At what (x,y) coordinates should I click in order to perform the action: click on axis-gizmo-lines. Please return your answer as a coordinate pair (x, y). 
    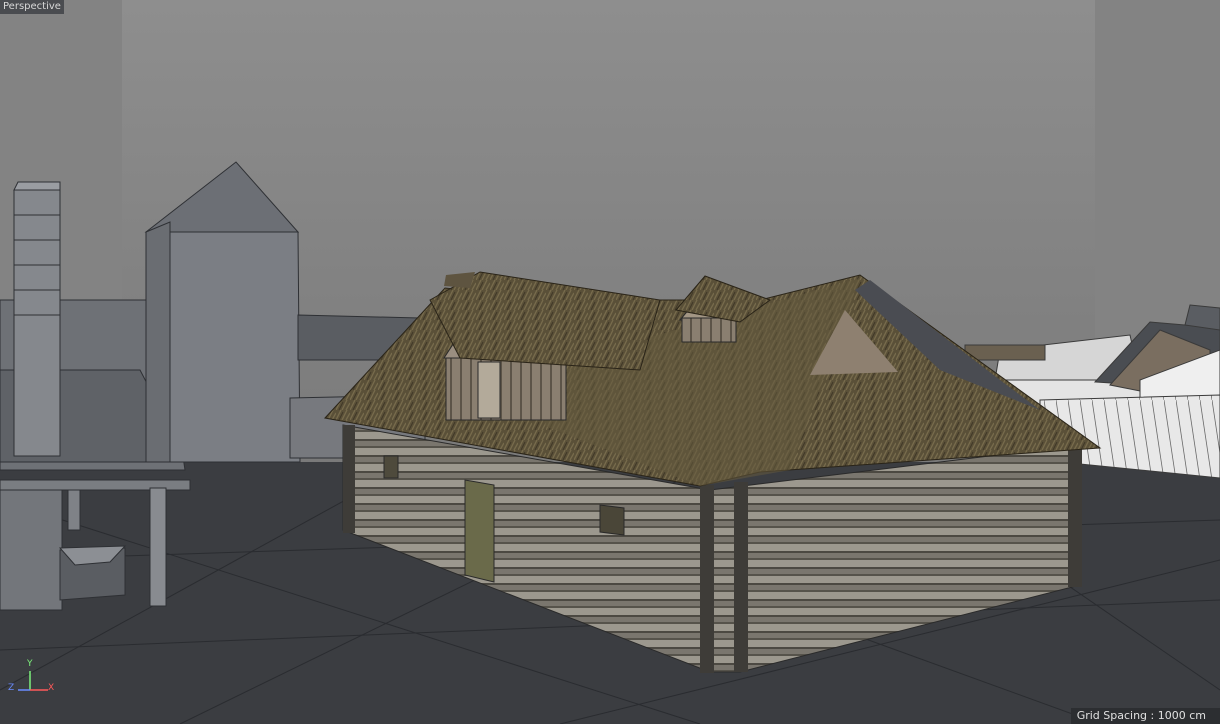
    Looking at the image, I should click on (33, 681).